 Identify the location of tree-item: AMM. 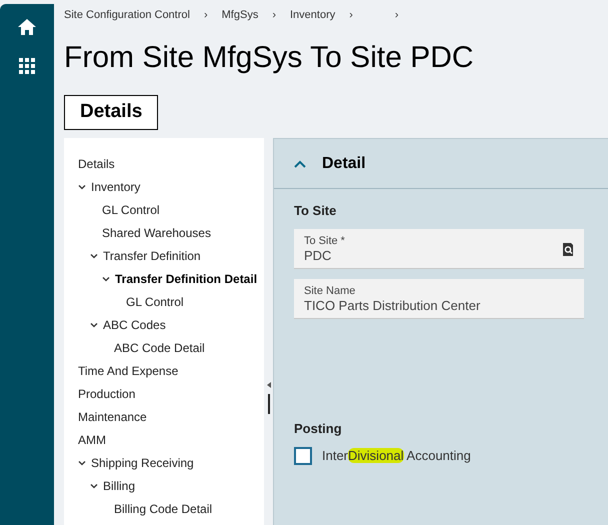
(92, 439).